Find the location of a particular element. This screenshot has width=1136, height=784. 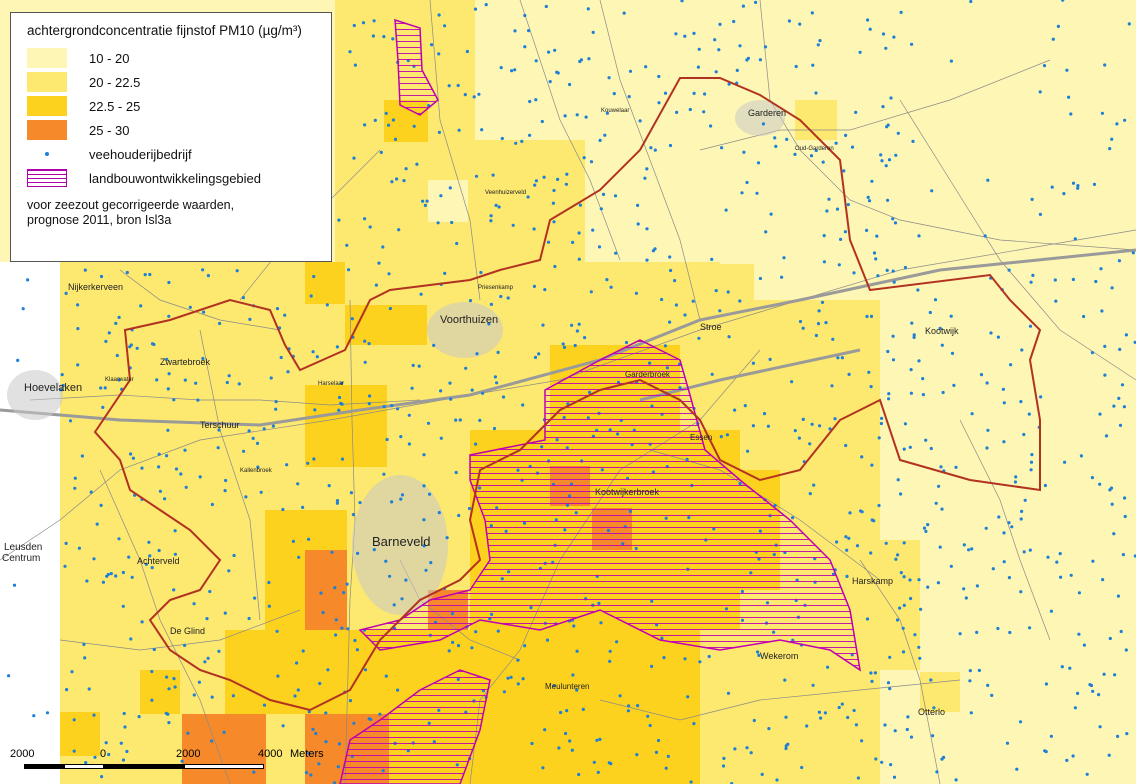

label-kootwijk: Kootwijk is located at coordinates (942, 331).